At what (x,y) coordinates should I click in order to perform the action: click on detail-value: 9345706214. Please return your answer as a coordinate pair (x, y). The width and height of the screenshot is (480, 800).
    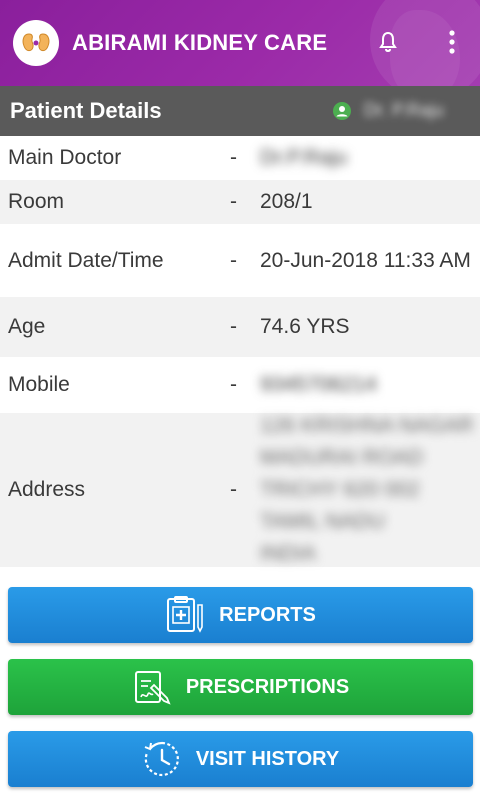
    Looking at the image, I should click on (318, 384).